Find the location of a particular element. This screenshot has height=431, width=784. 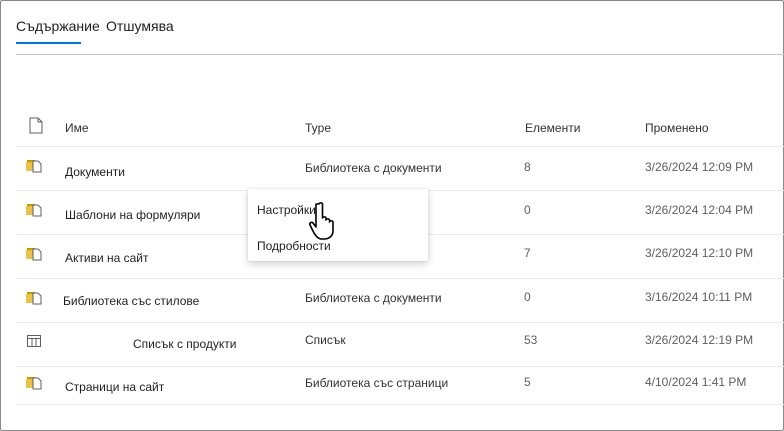

row-name: Списък с продукти is located at coordinates (184, 344).